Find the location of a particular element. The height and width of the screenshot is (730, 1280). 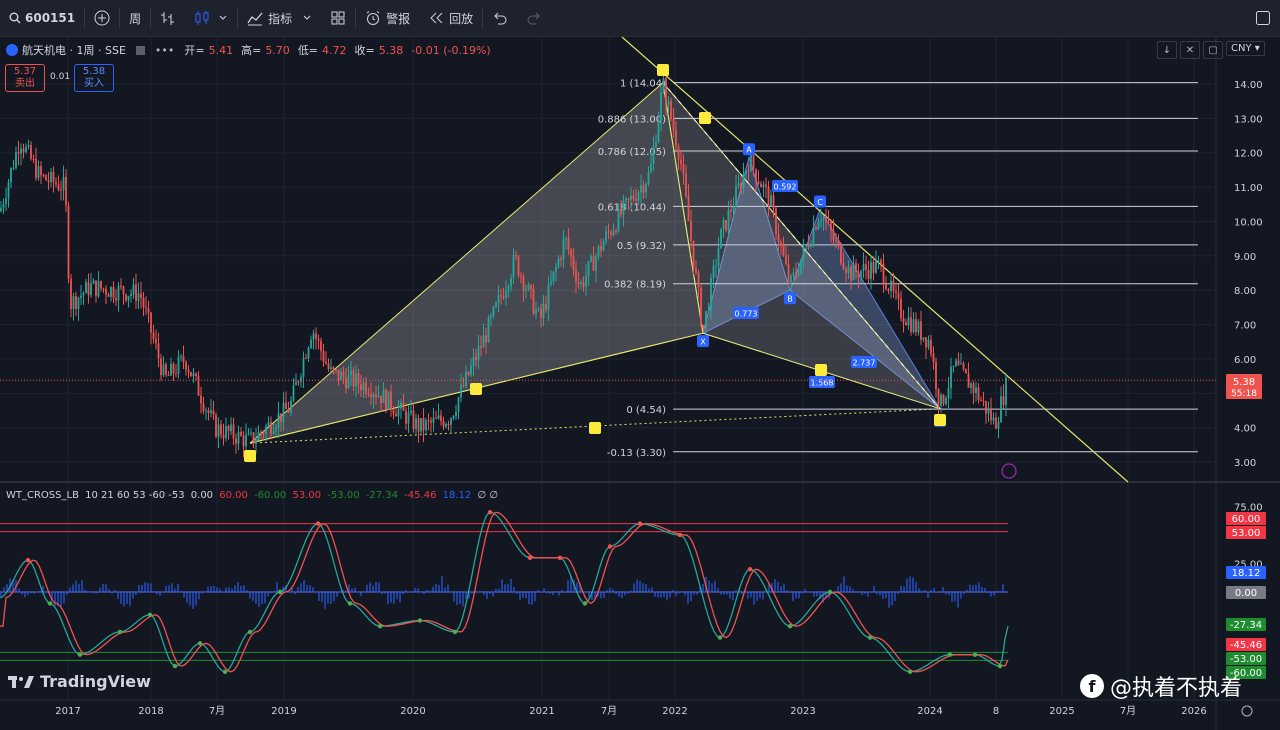

bar-style-button is located at coordinates (168, 18).